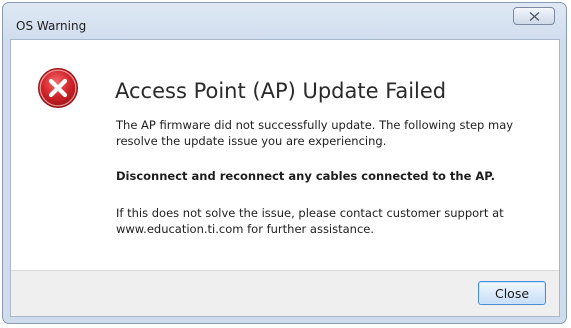 The height and width of the screenshot is (328, 571). I want to click on window-close-button, so click(534, 16).